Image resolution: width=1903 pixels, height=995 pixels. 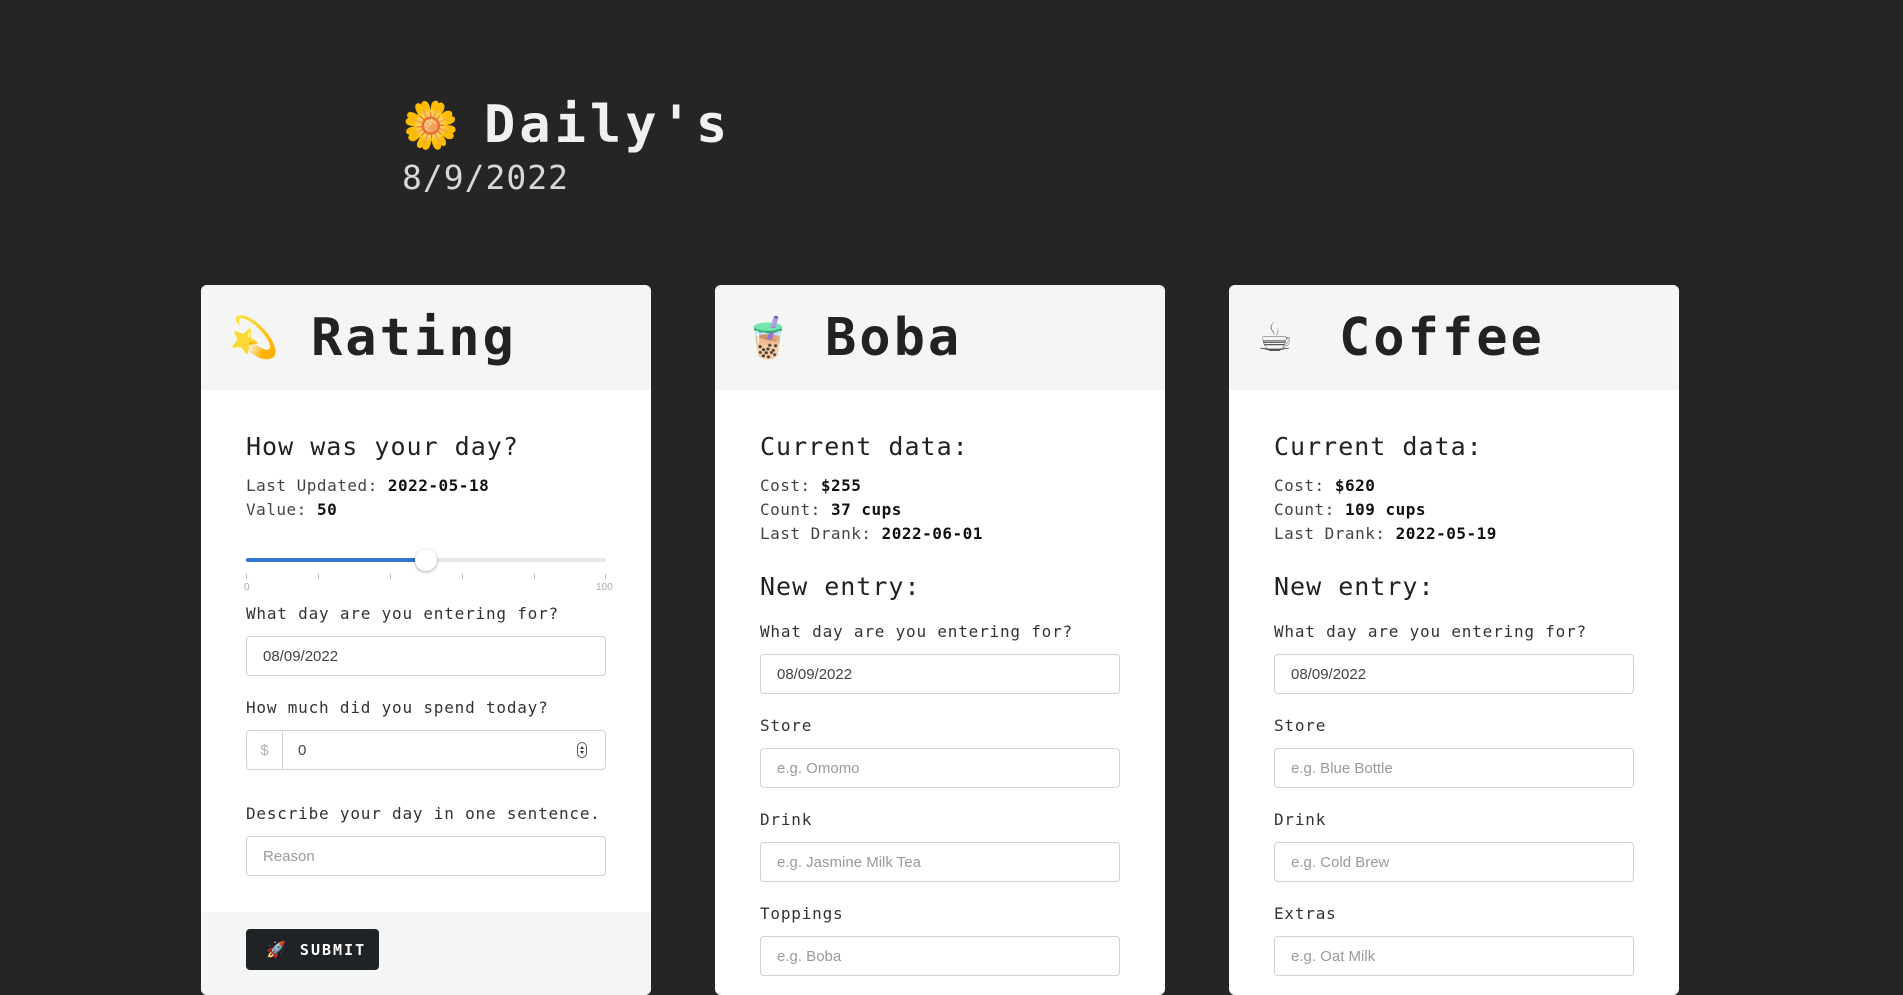 I want to click on boba-date-input: 08/09/2022, so click(x=940, y=674).